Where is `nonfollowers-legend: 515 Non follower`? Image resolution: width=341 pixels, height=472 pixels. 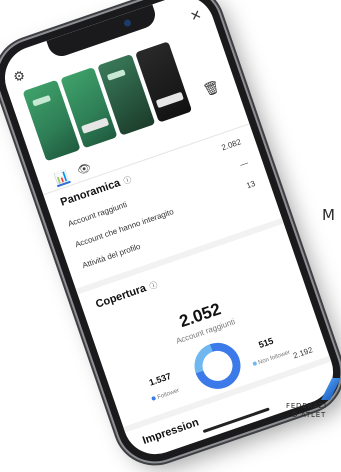 nonfollowers-legend: 515 Non follower is located at coordinates (269, 351).